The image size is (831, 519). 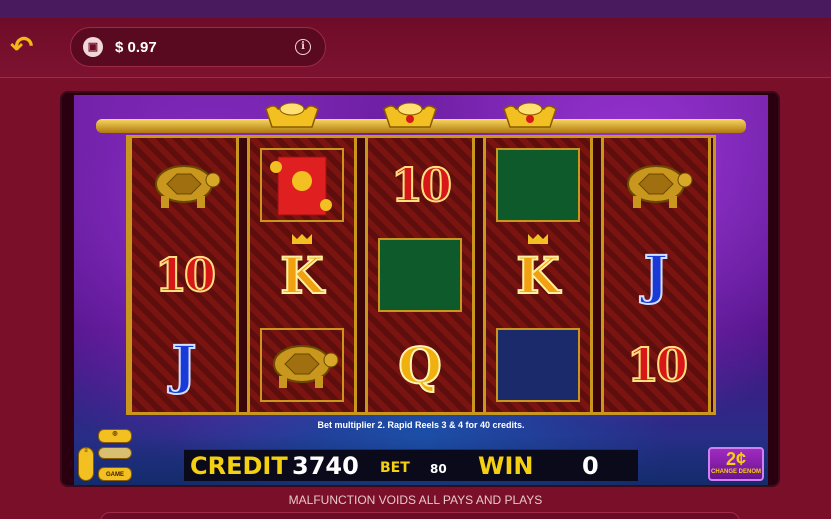 I want to click on credit-label: CREDIT, so click(x=239, y=466).